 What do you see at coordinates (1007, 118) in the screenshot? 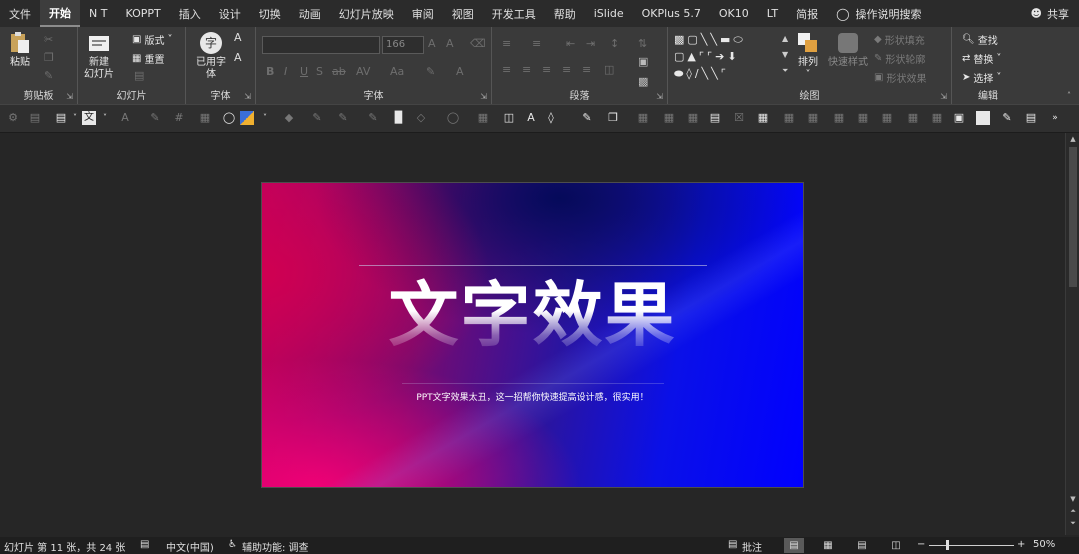
I see `brush-icon: ✎` at bounding box center [1007, 118].